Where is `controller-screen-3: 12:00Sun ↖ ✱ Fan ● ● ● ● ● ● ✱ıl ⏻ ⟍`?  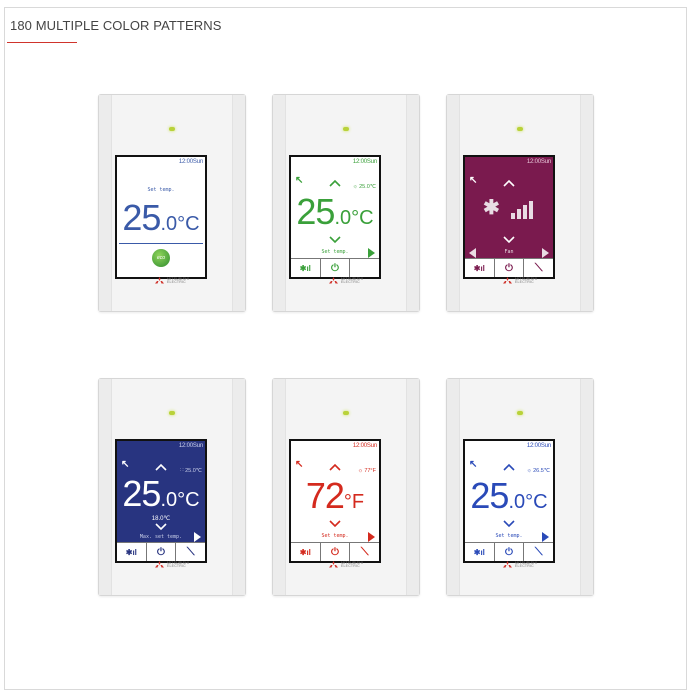
controller-screen-3: 12:00Sun ↖ ✱ Fan ● ● ● ● ● ● ✱ıl ⏻ ⟍ is located at coordinates (509, 217).